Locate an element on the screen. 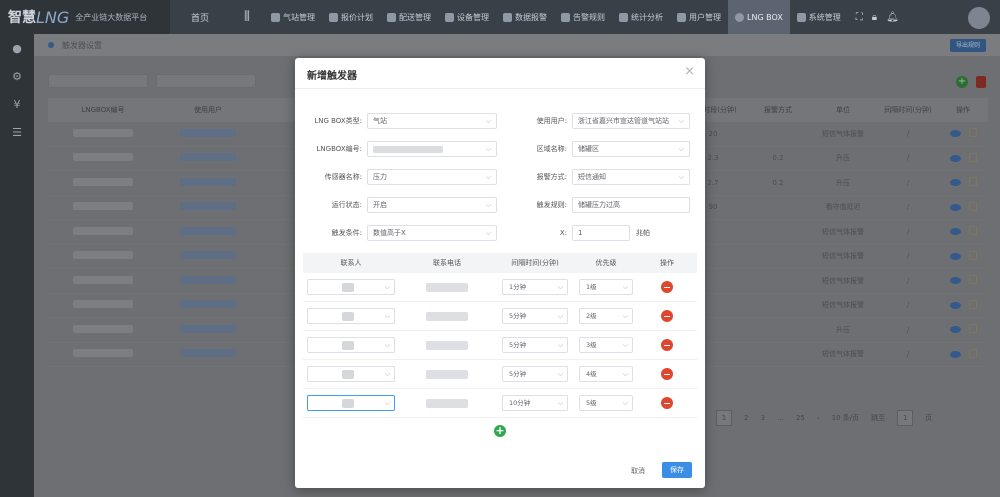 This screenshot has height=497, width=1000. export-button: 导出规则 is located at coordinates (968, 45).